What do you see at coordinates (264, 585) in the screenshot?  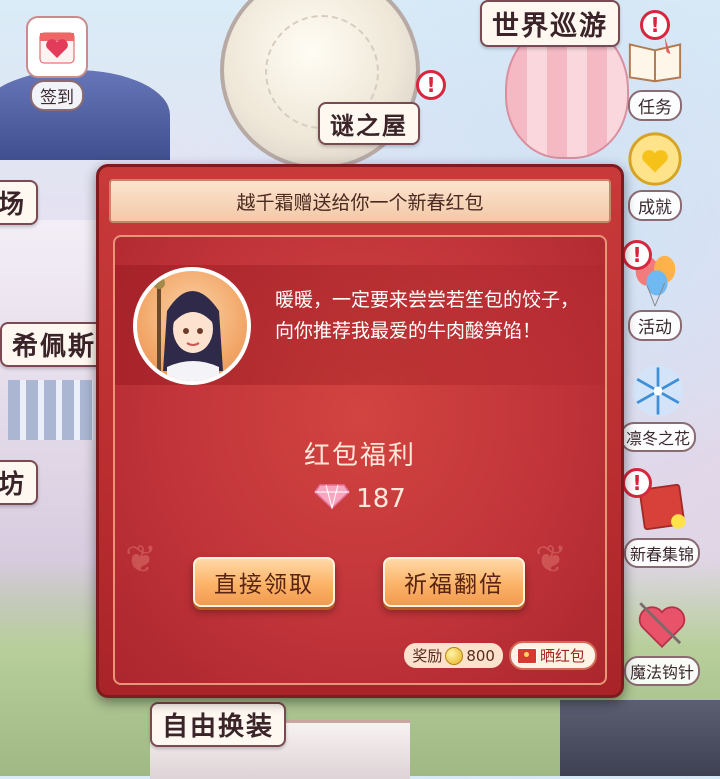 I see `claim-directly-label: 直接领取` at bounding box center [264, 585].